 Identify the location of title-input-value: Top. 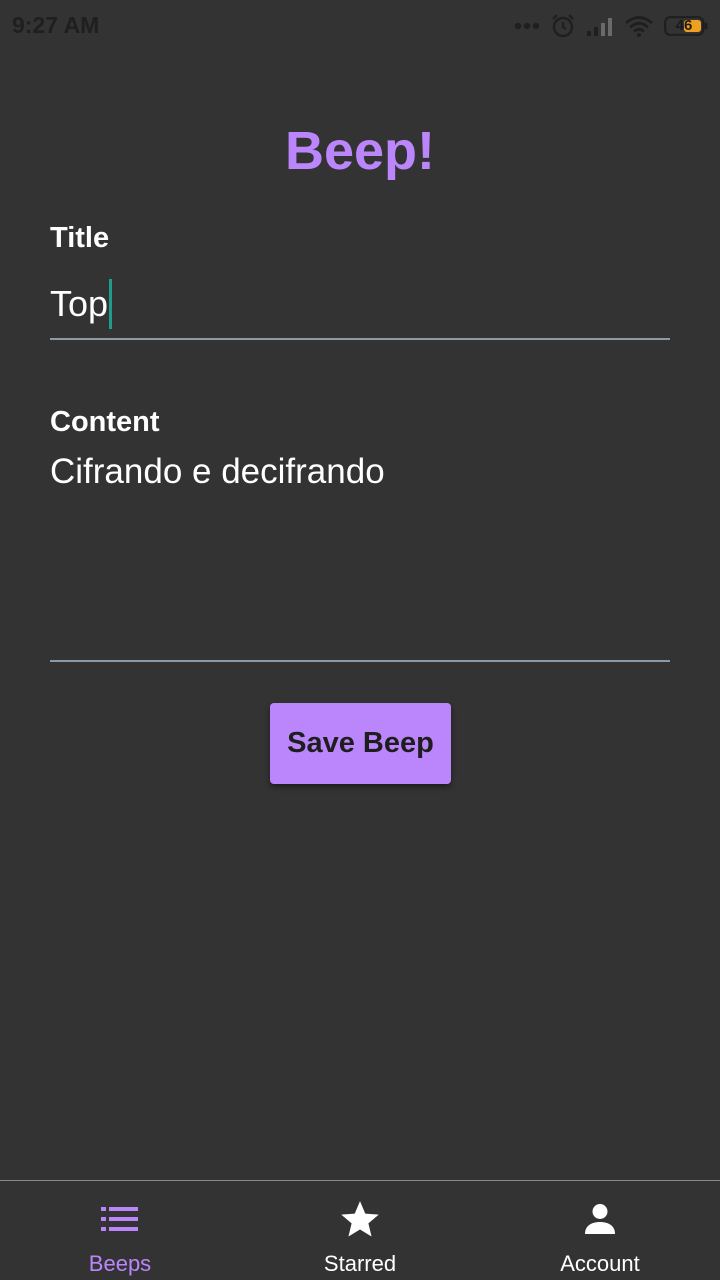
(79, 303).